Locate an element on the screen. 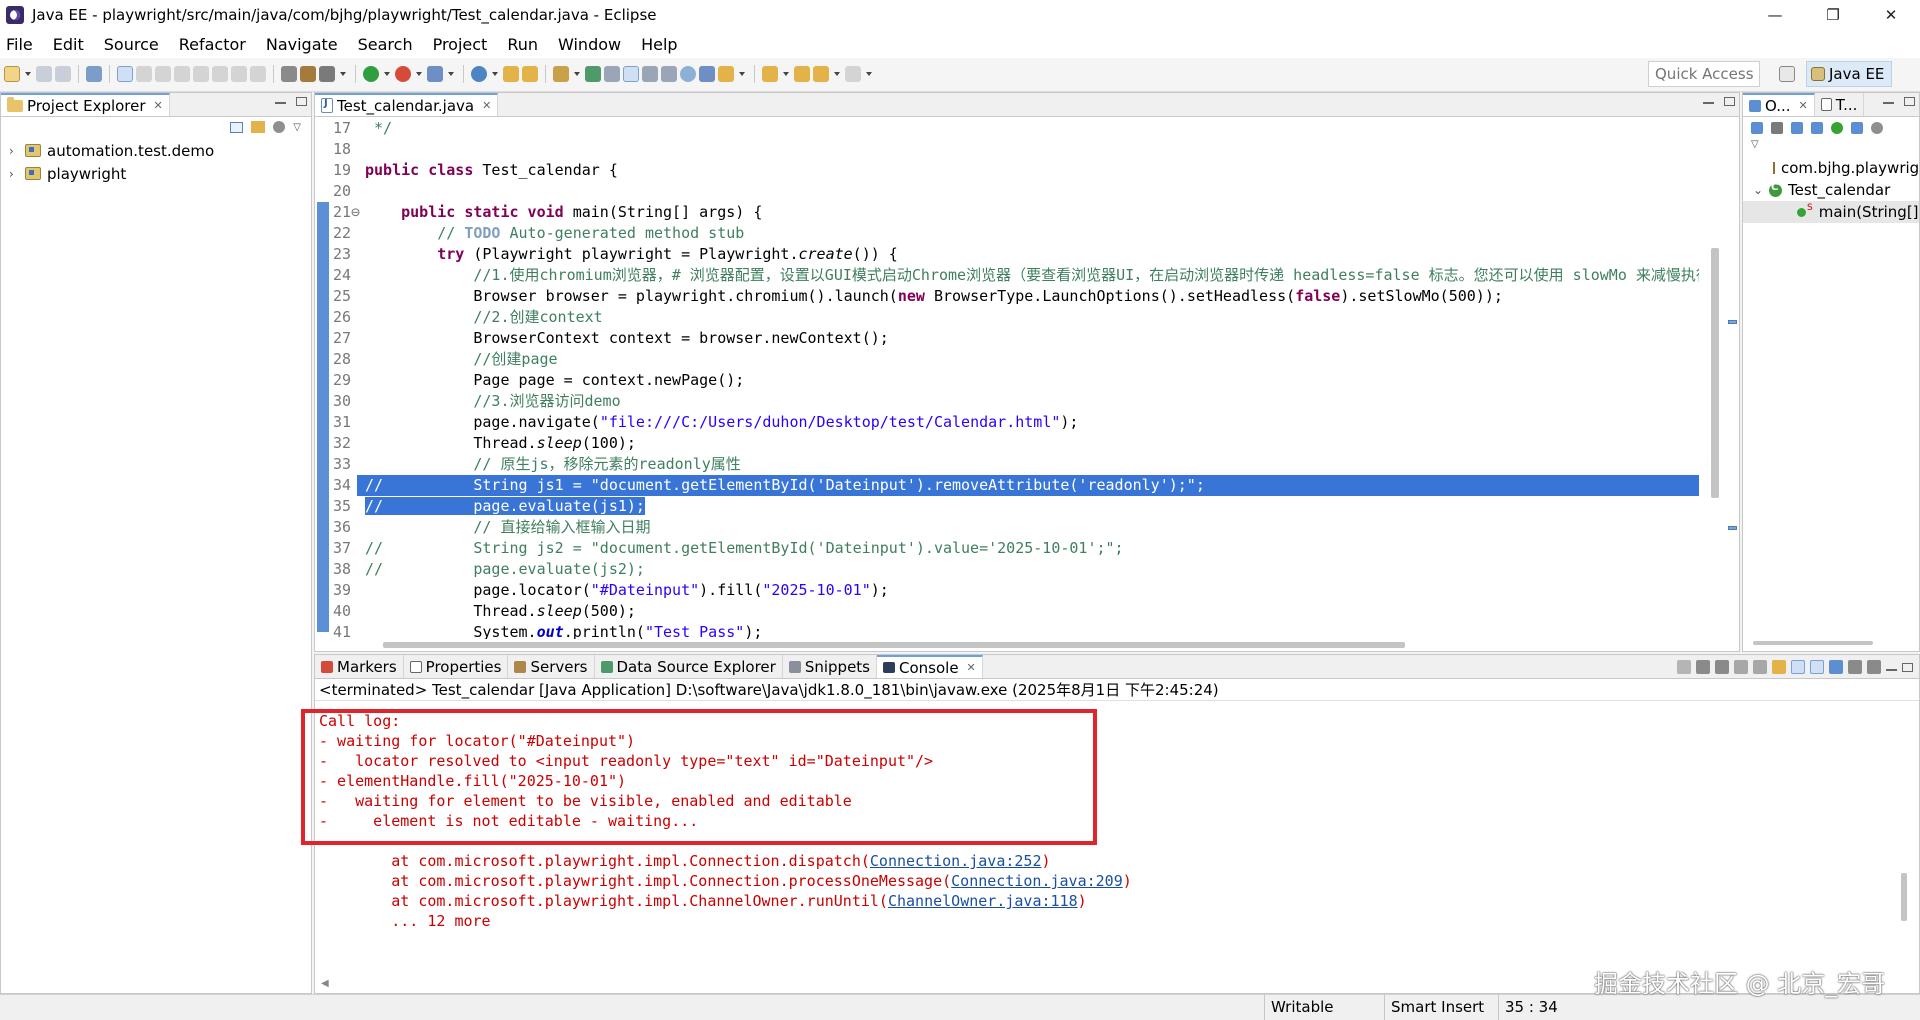  console-vertical-scrollbar is located at coordinates (1904, 897).